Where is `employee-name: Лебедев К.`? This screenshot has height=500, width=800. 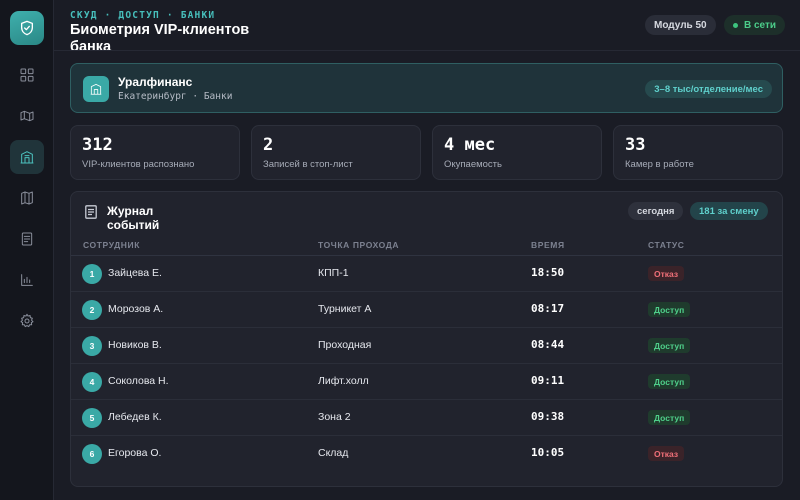 employee-name: Лебедев К. is located at coordinates (135, 417).